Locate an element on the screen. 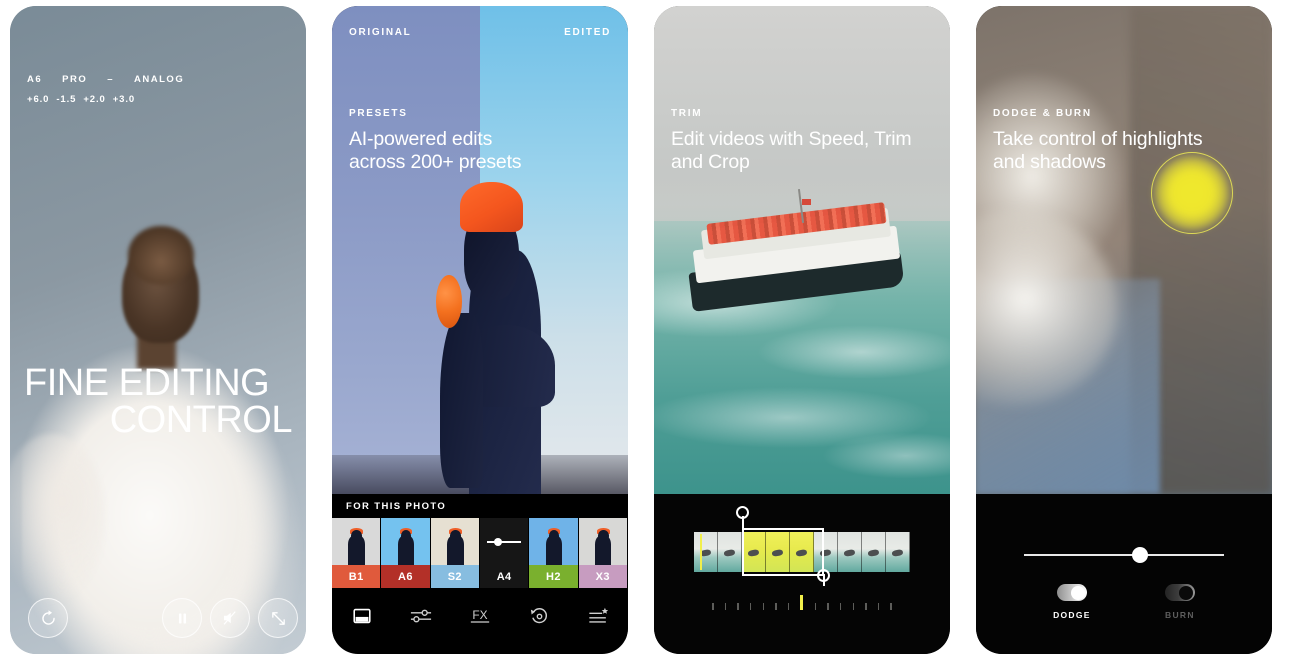 This screenshot has width=1300, height=662. preset-x3: X3 is located at coordinates (603, 553).